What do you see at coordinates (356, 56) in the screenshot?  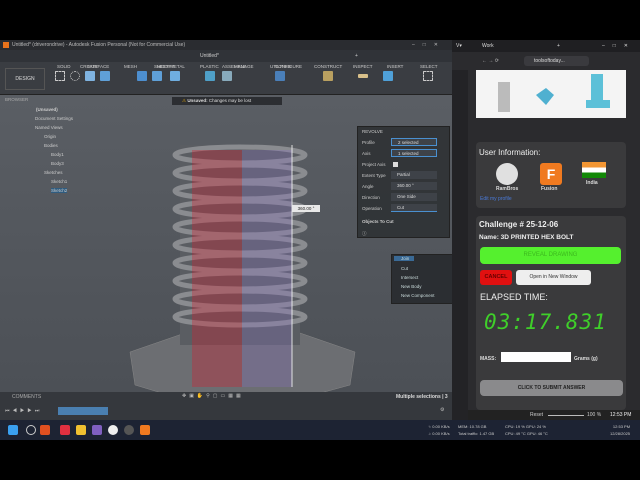 I see `add-tab-button: +` at bounding box center [356, 56].